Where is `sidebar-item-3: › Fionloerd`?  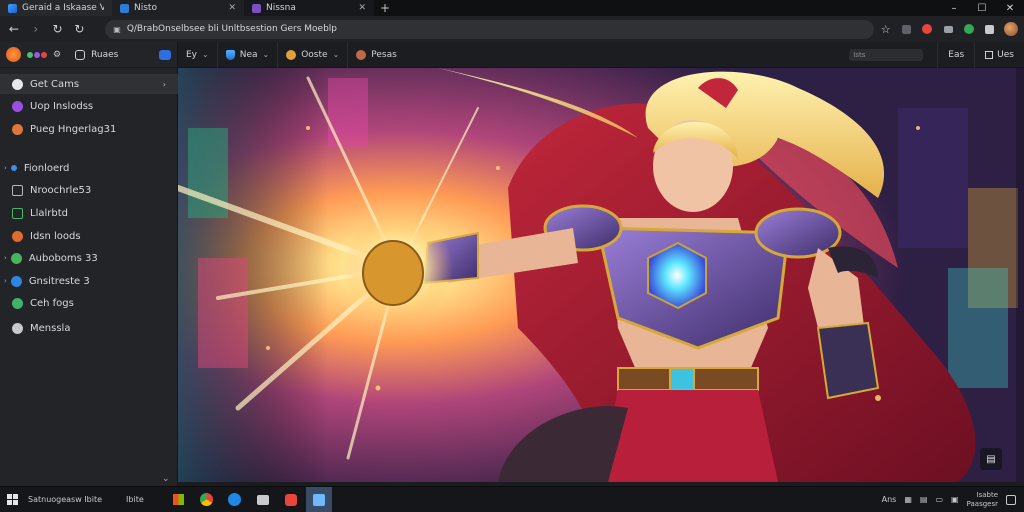 sidebar-item-3: › Fionloerd is located at coordinates (89, 168).